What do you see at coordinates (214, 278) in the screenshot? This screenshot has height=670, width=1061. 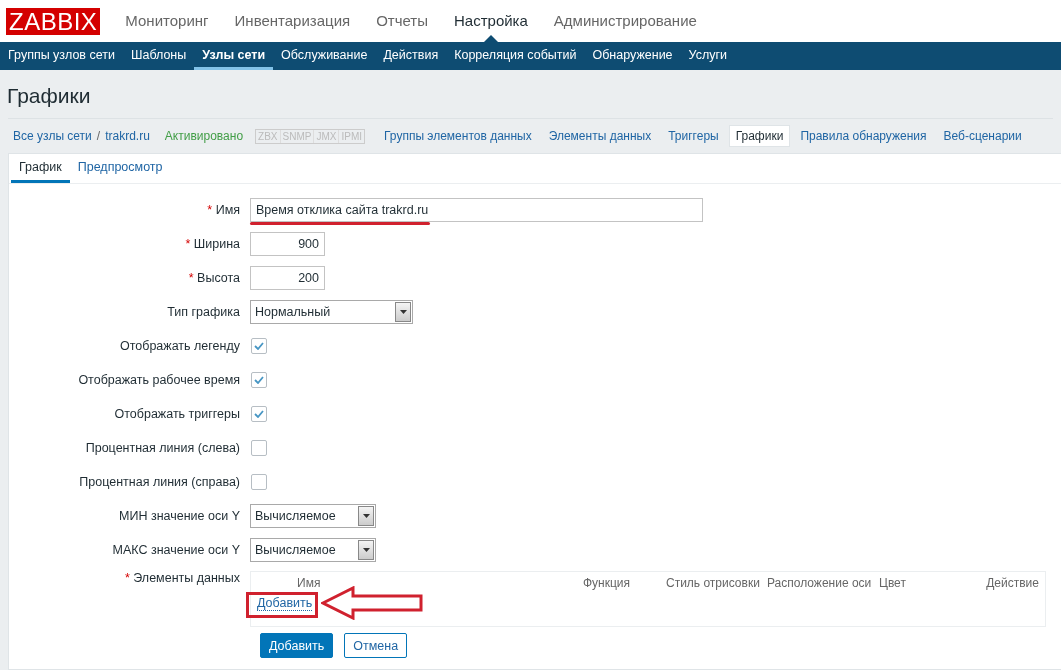 I see `field-label: * Высота` at bounding box center [214, 278].